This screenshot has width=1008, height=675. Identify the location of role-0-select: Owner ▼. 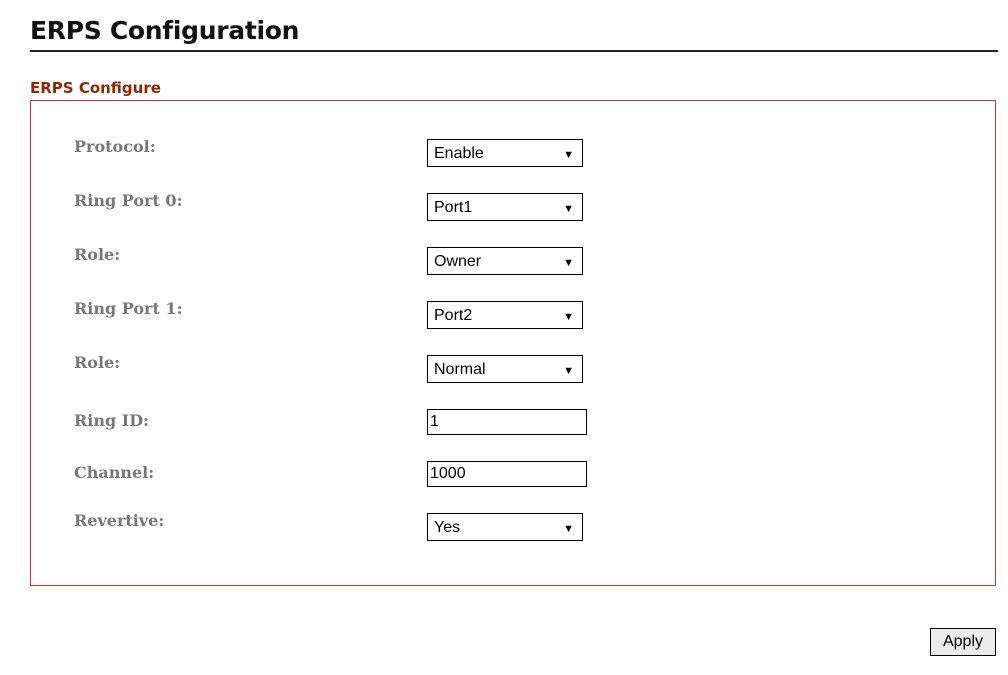
(505, 261).